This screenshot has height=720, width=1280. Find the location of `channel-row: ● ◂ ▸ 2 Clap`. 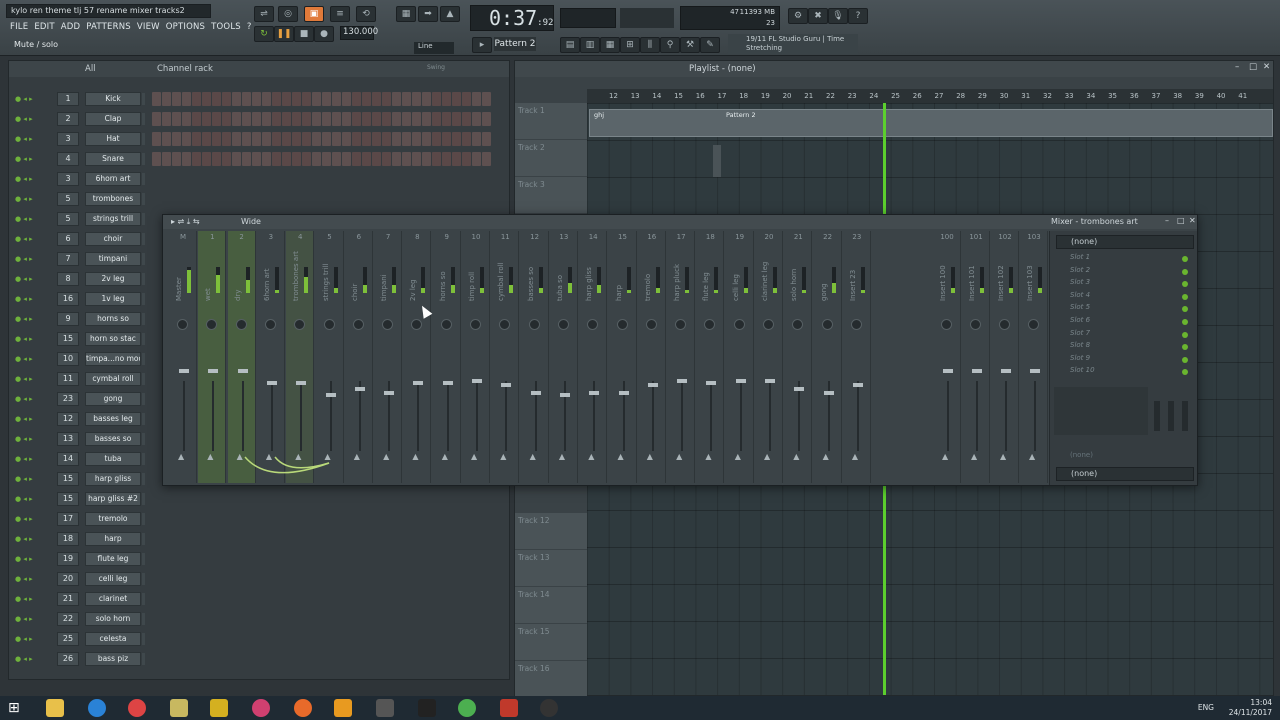

channel-row: ● ◂ ▸ 2 Clap is located at coordinates (259, 119).